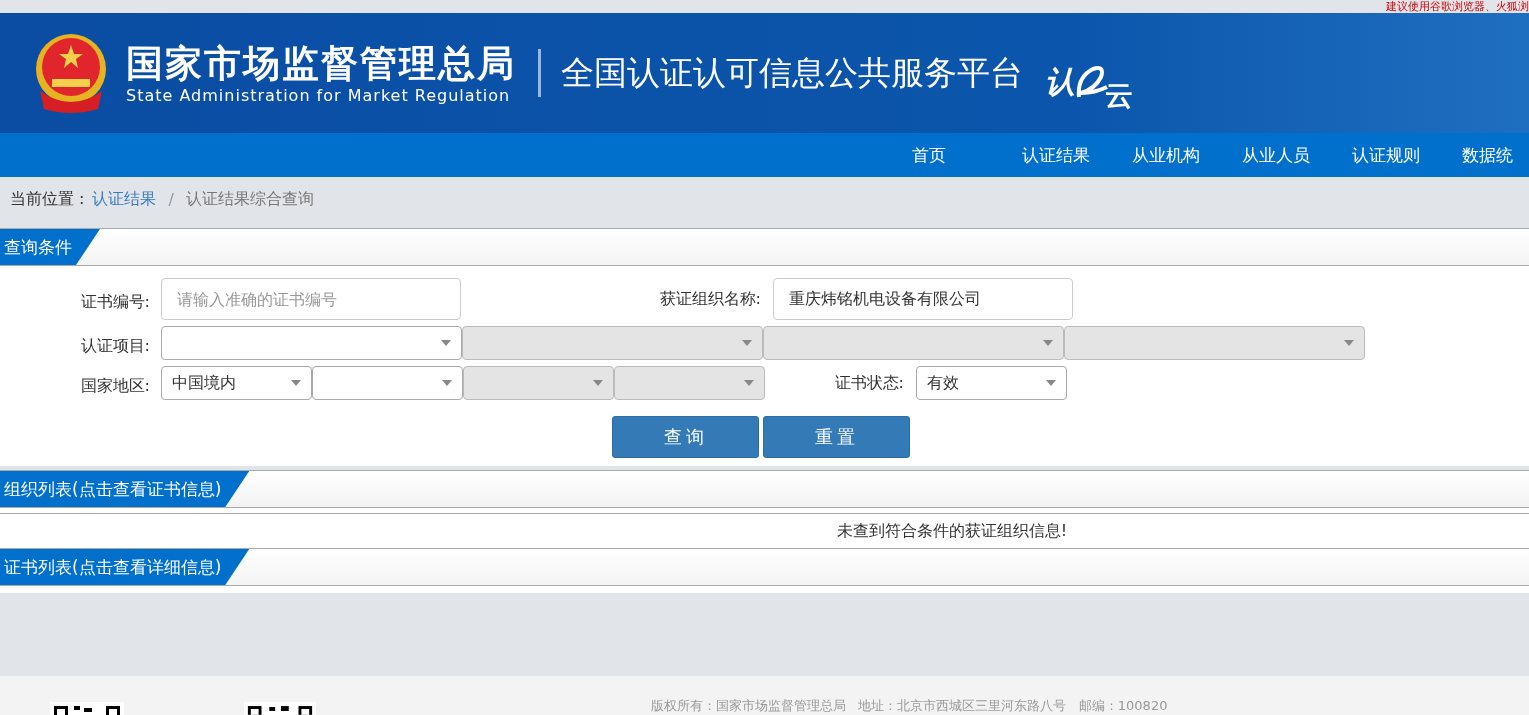 The height and width of the screenshot is (715, 1529). What do you see at coordinates (836, 437) in the screenshot?
I see `reset-button: 重置` at bounding box center [836, 437].